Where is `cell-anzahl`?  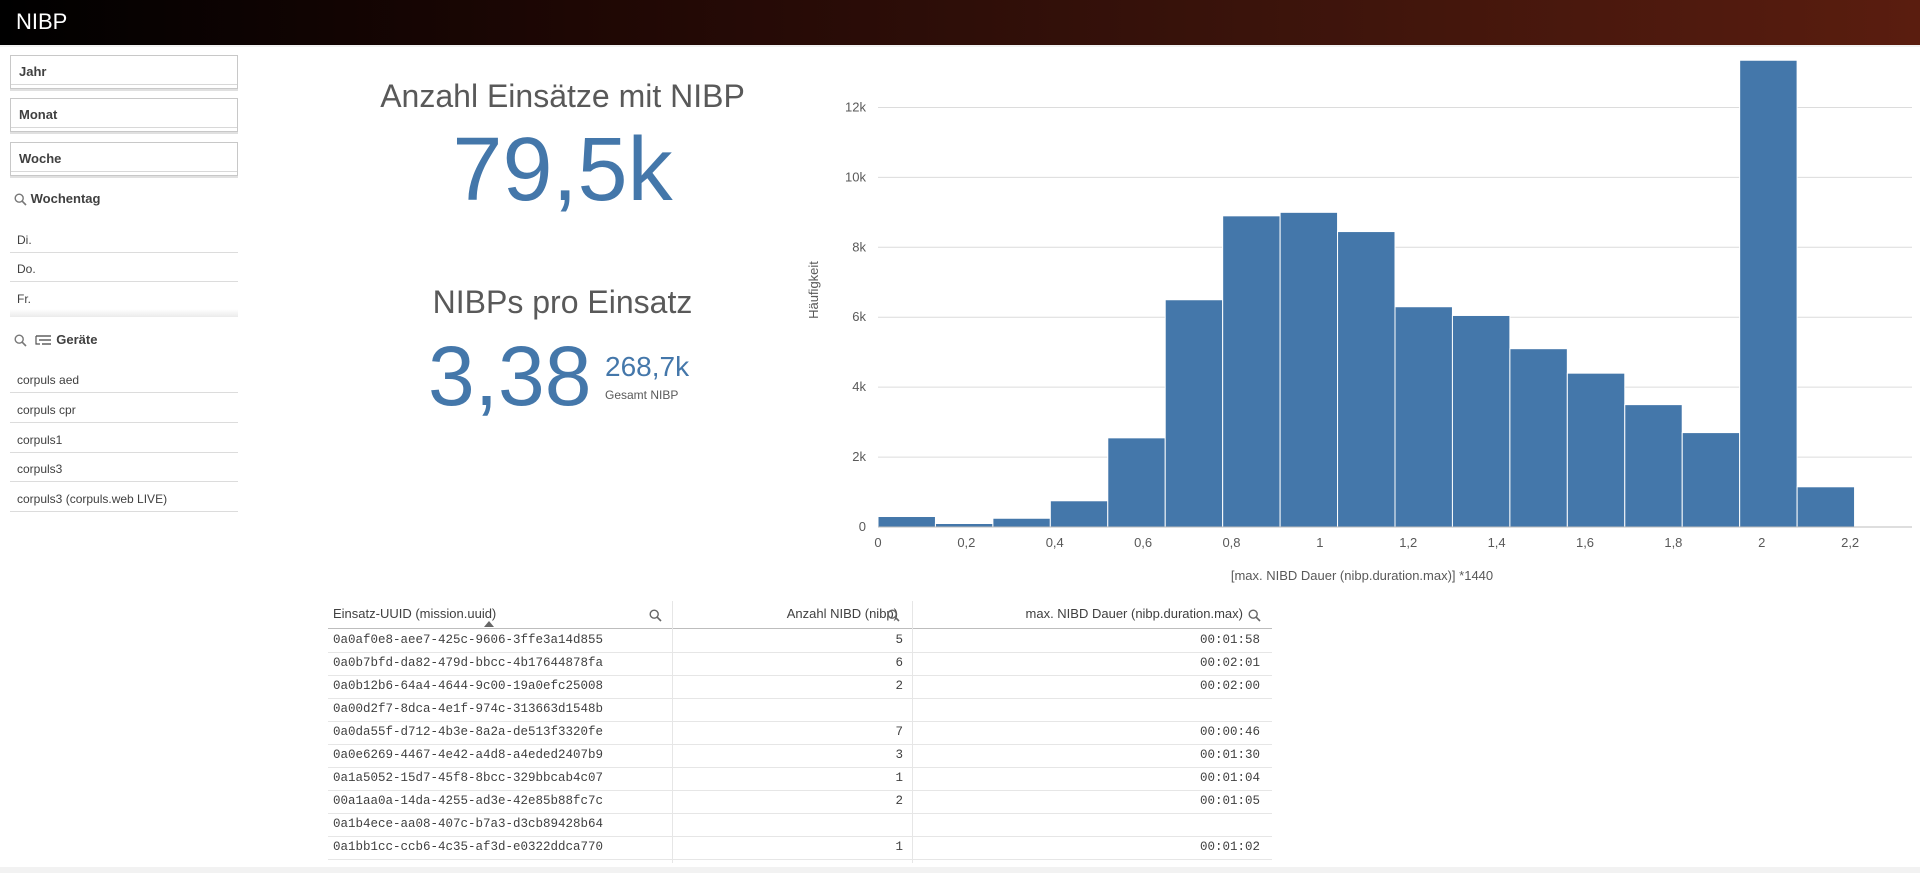 cell-anzahl is located at coordinates (788, 824).